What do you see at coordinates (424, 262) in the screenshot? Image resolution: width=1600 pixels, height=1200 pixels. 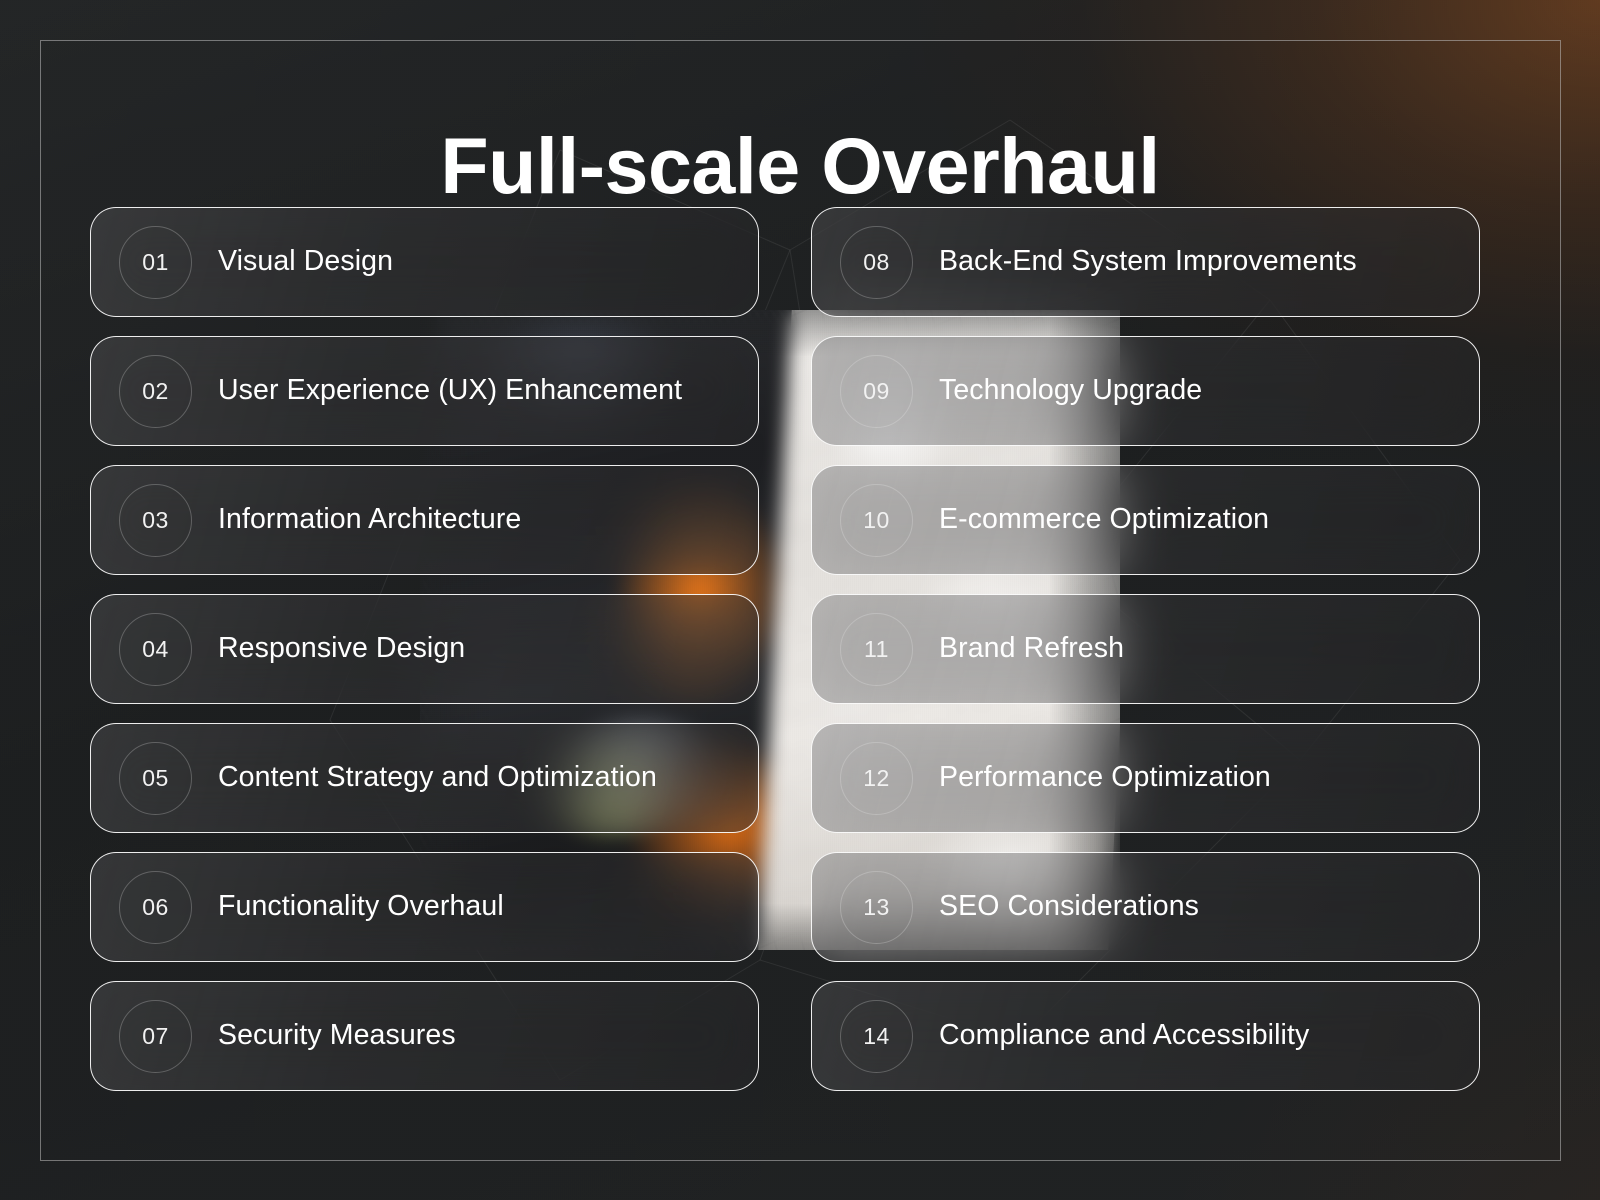 I see `list-item: 01 Visual Design` at bounding box center [424, 262].